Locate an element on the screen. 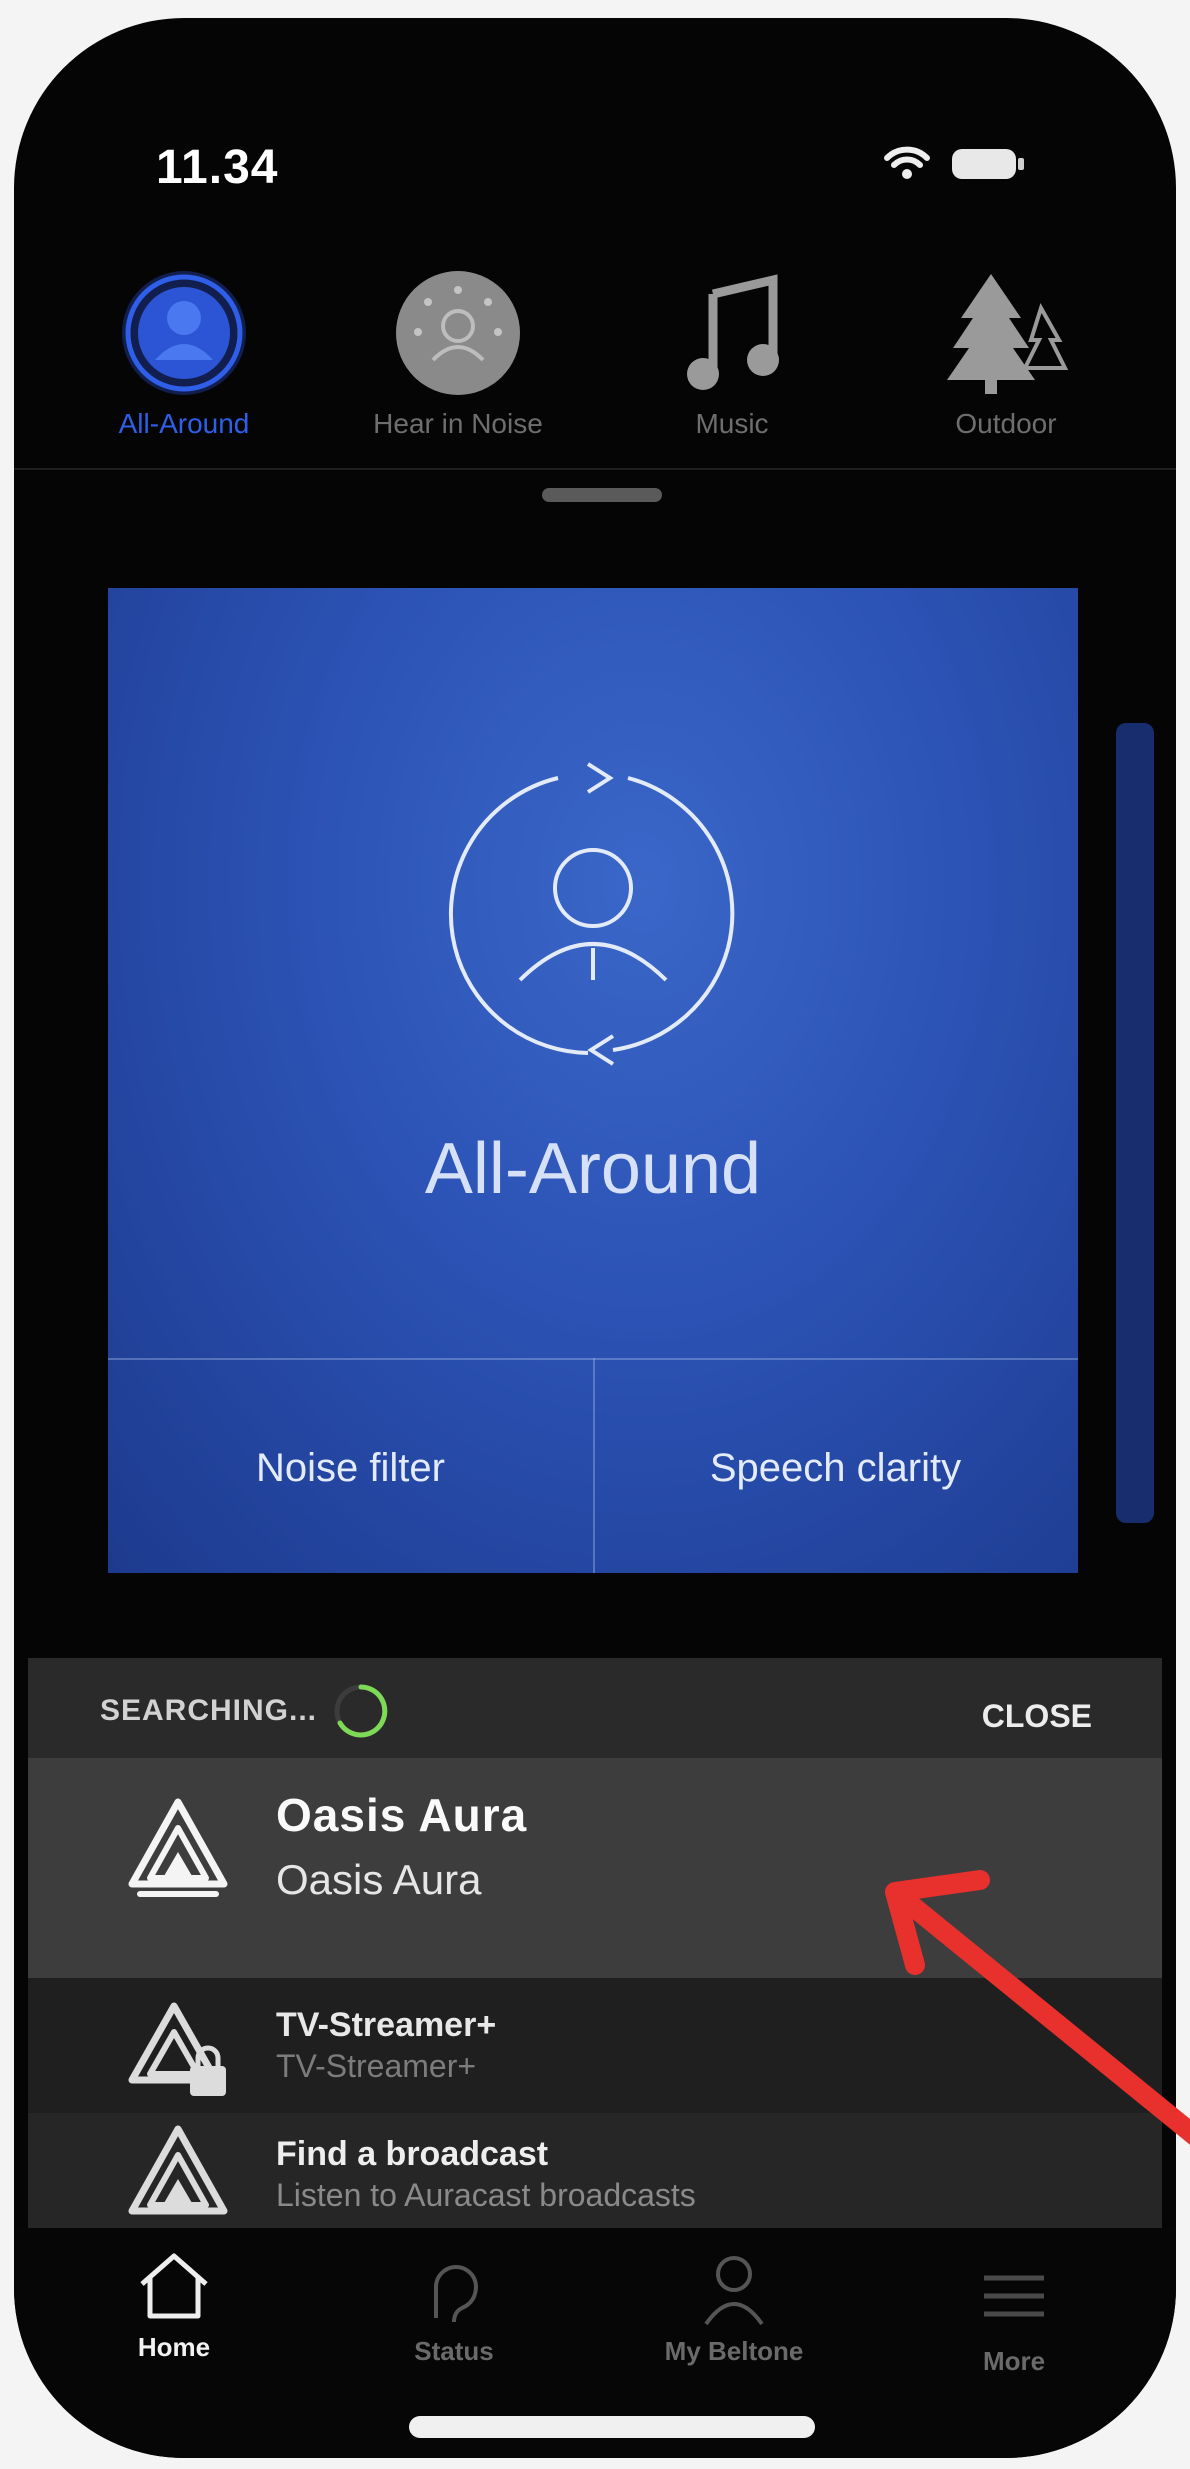 The width and height of the screenshot is (1190, 2469). tab-my-beltone: My Beltone is located at coordinates (734, 2307).